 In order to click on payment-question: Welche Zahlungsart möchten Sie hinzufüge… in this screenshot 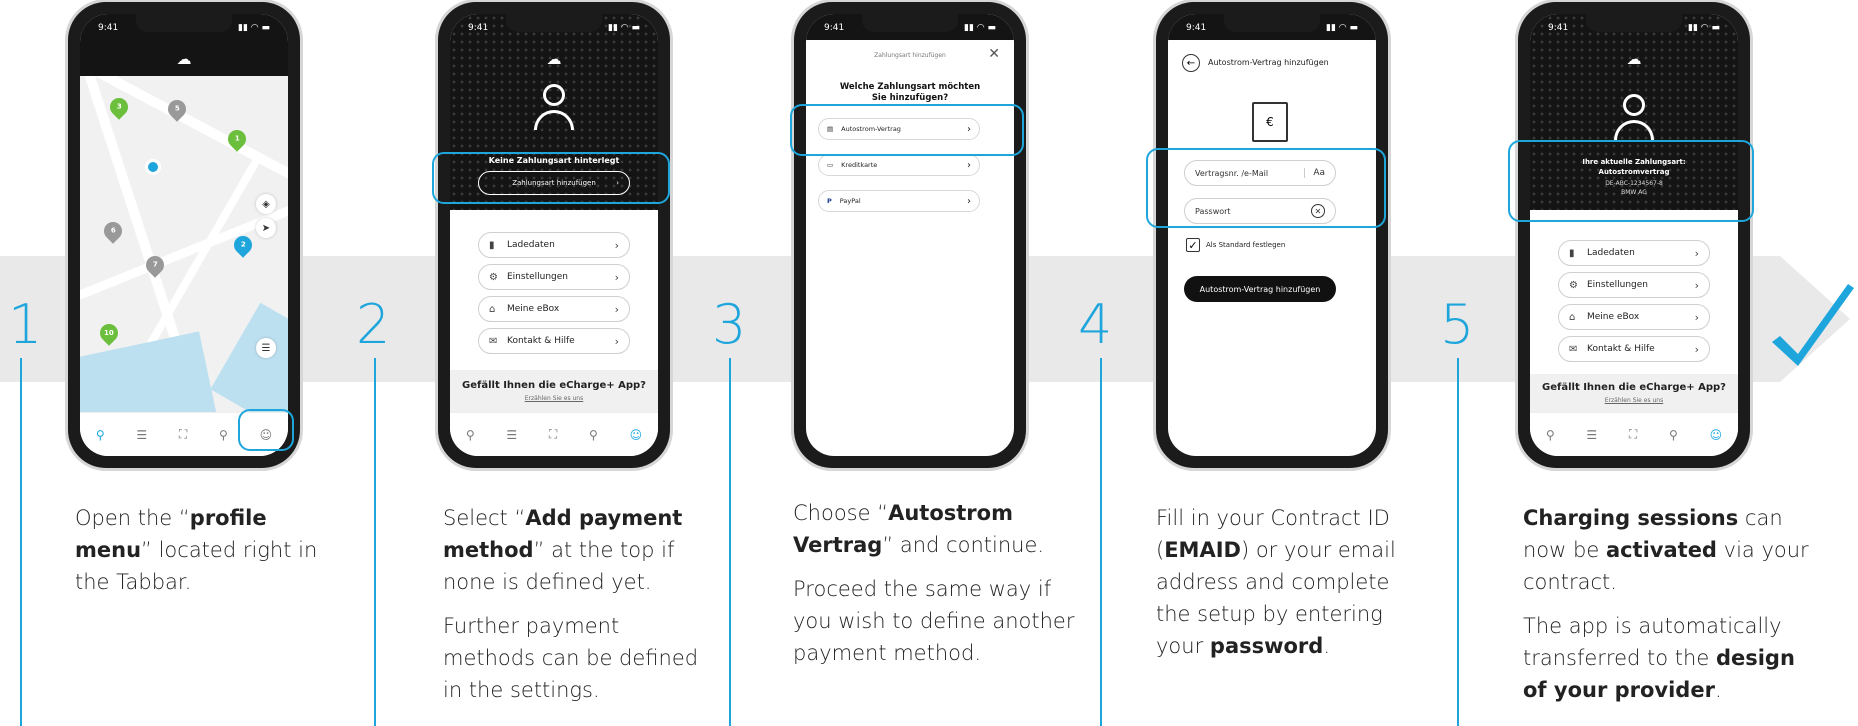, I will do `click(910, 92)`.